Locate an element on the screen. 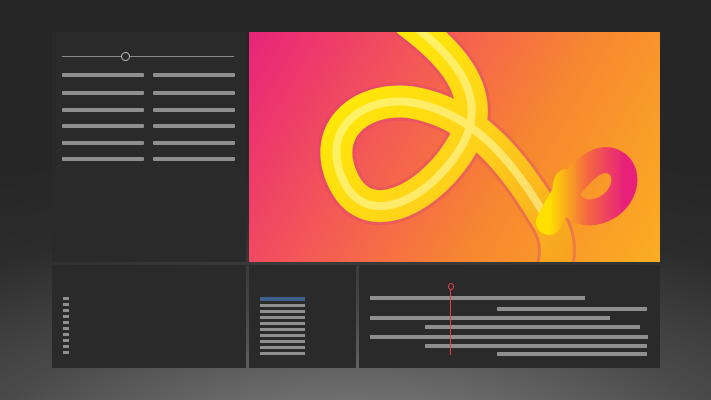 The height and width of the screenshot is (400, 711). playhead is located at coordinates (450, 321).